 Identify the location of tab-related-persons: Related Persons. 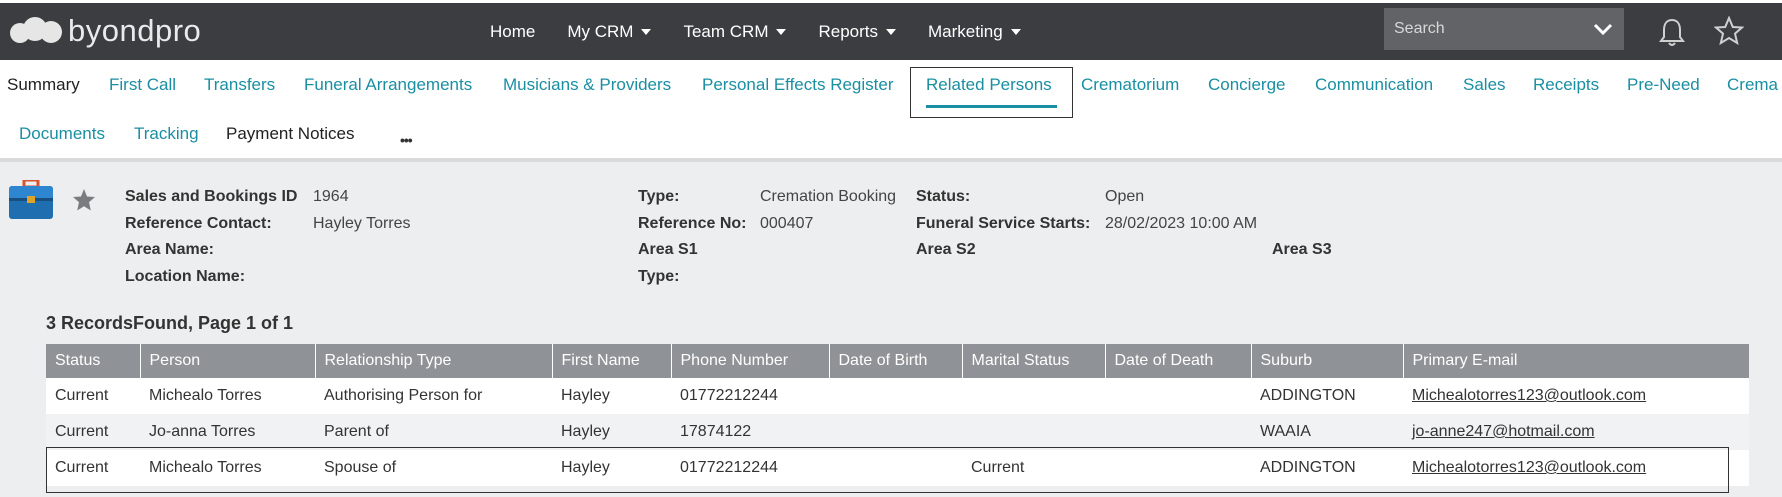
(989, 85).